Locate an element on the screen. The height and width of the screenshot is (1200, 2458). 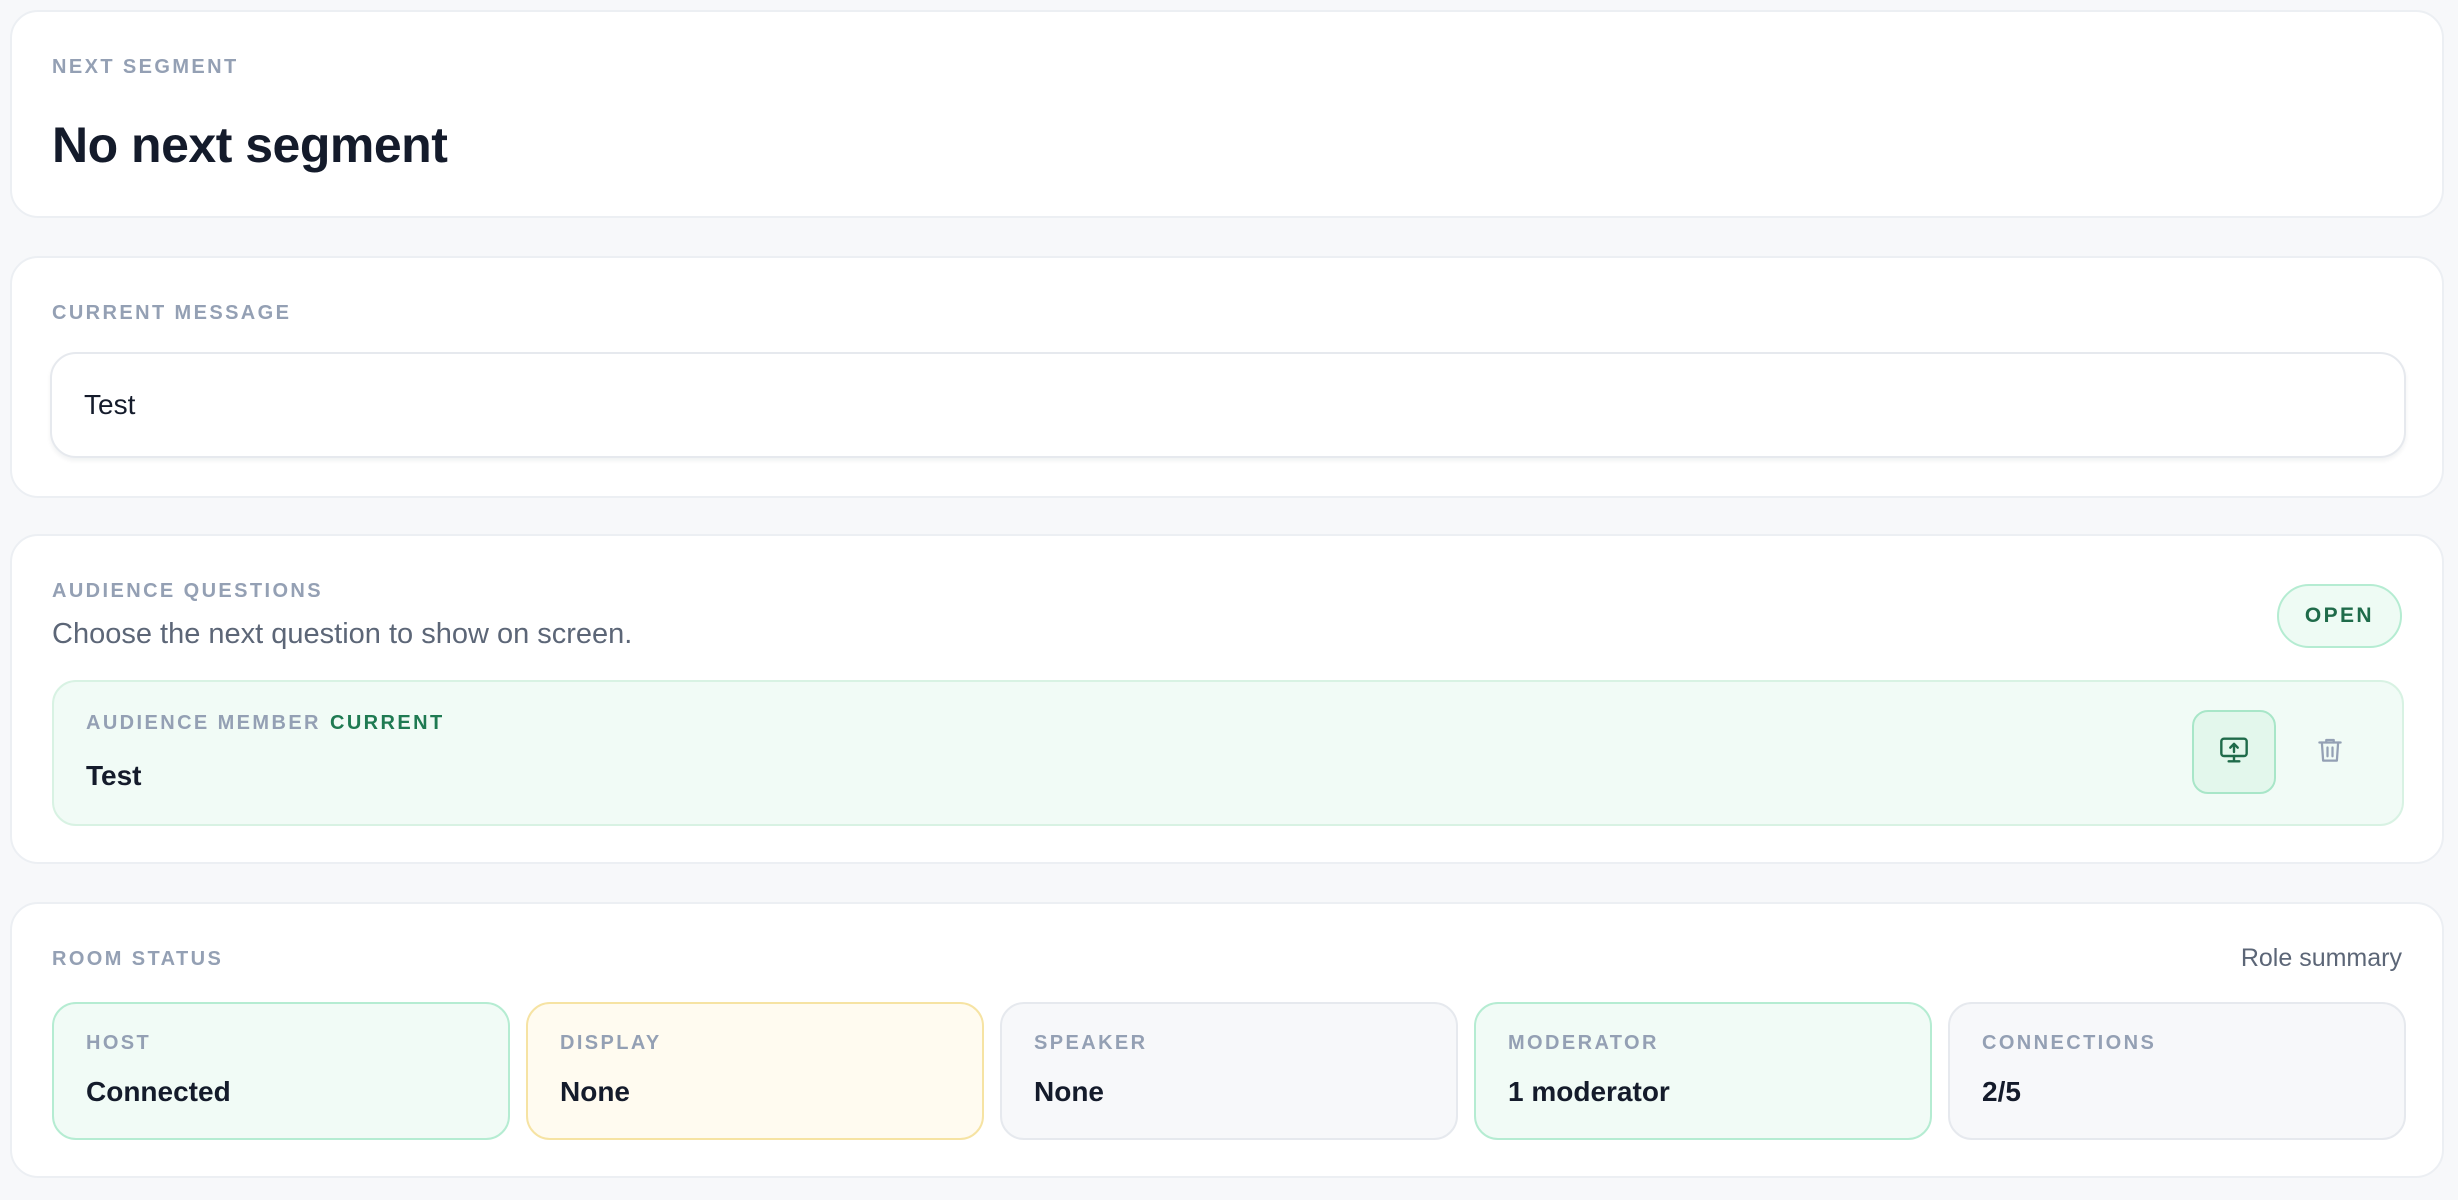
next-segment-label: NEXT SEGMENT is located at coordinates (145, 67).